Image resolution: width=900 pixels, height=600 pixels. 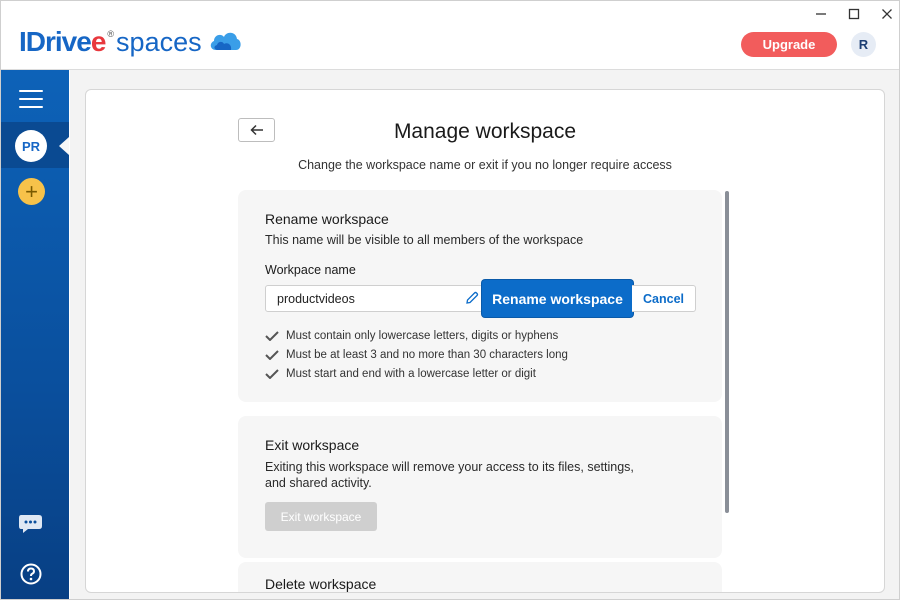 What do you see at coordinates (35, 334) in the screenshot?
I see `sidebar: PR +` at bounding box center [35, 334].